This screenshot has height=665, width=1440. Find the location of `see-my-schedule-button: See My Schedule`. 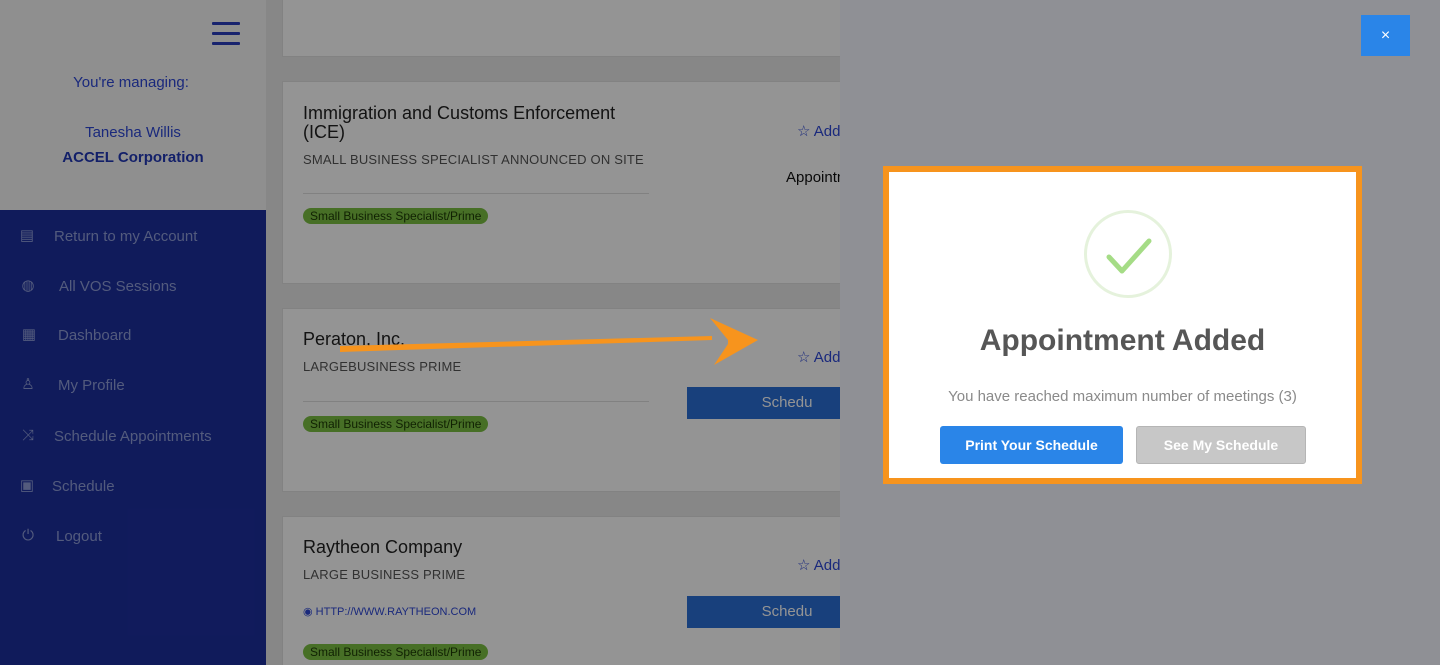

see-my-schedule-button: See My Schedule is located at coordinates (1221, 445).